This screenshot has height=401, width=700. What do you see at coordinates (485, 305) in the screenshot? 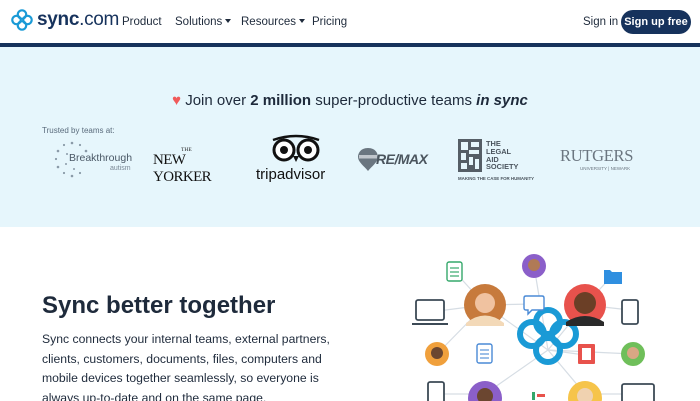
I see `avatar-woman-red-hair` at bounding box center [485, 305].